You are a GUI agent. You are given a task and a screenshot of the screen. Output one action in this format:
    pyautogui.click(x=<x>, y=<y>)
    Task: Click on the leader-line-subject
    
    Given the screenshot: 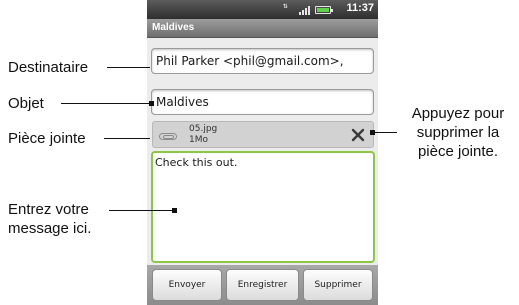 What is the action you would take?
    pyautogui.click(x=105, y=103)
    